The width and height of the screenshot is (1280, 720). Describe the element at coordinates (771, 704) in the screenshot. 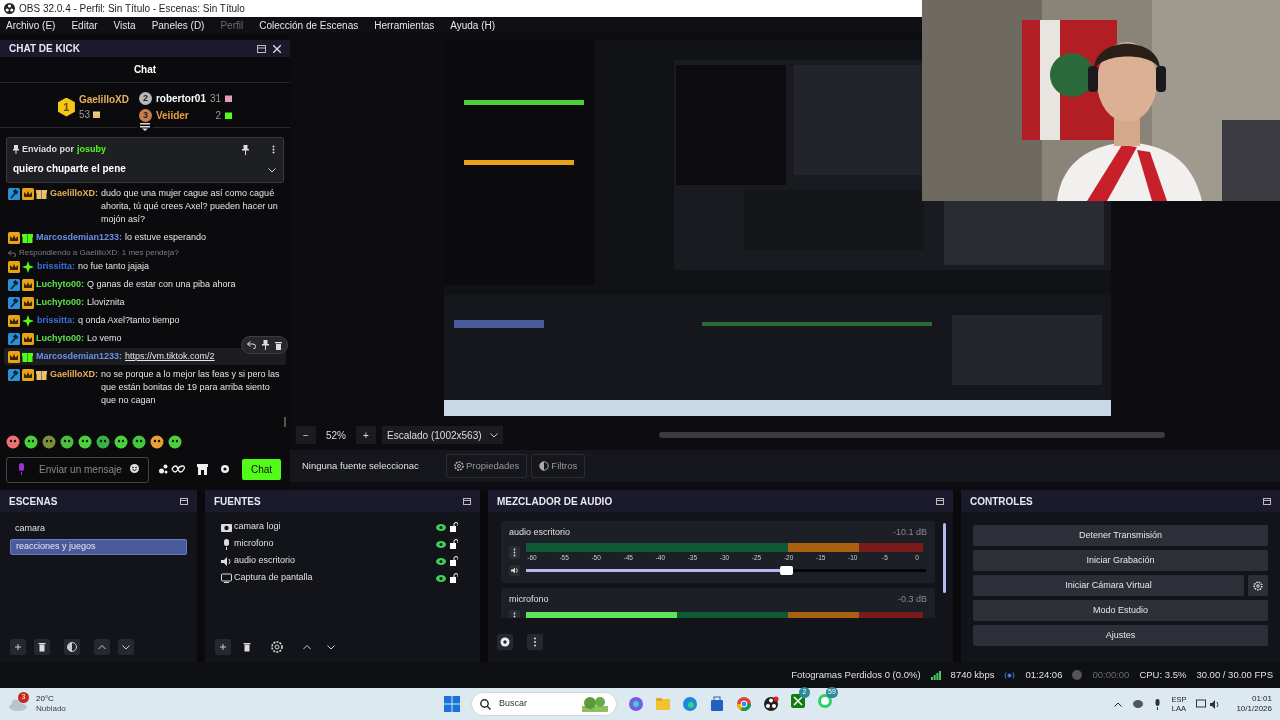

I see `app-logo-icon` at that location.